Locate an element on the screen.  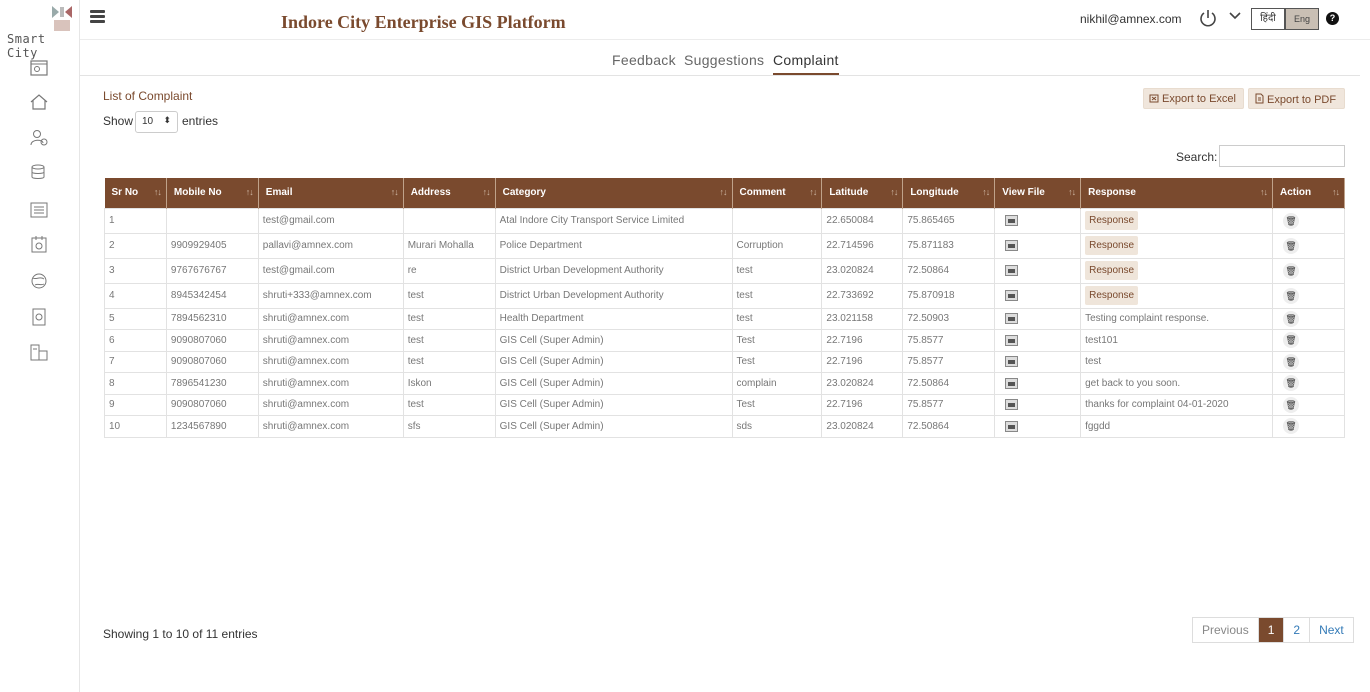
cell-address: test is located at coordinates (449, 295).